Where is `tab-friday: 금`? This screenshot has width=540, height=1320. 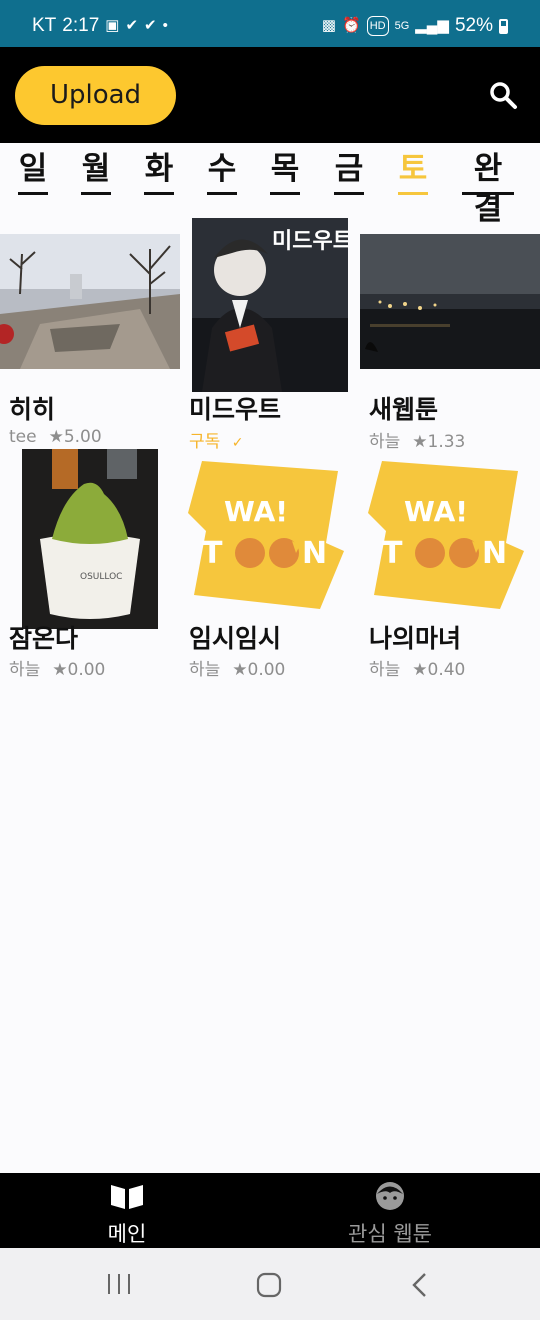
tab-friday: 금 is located at coordinates (349, 172).